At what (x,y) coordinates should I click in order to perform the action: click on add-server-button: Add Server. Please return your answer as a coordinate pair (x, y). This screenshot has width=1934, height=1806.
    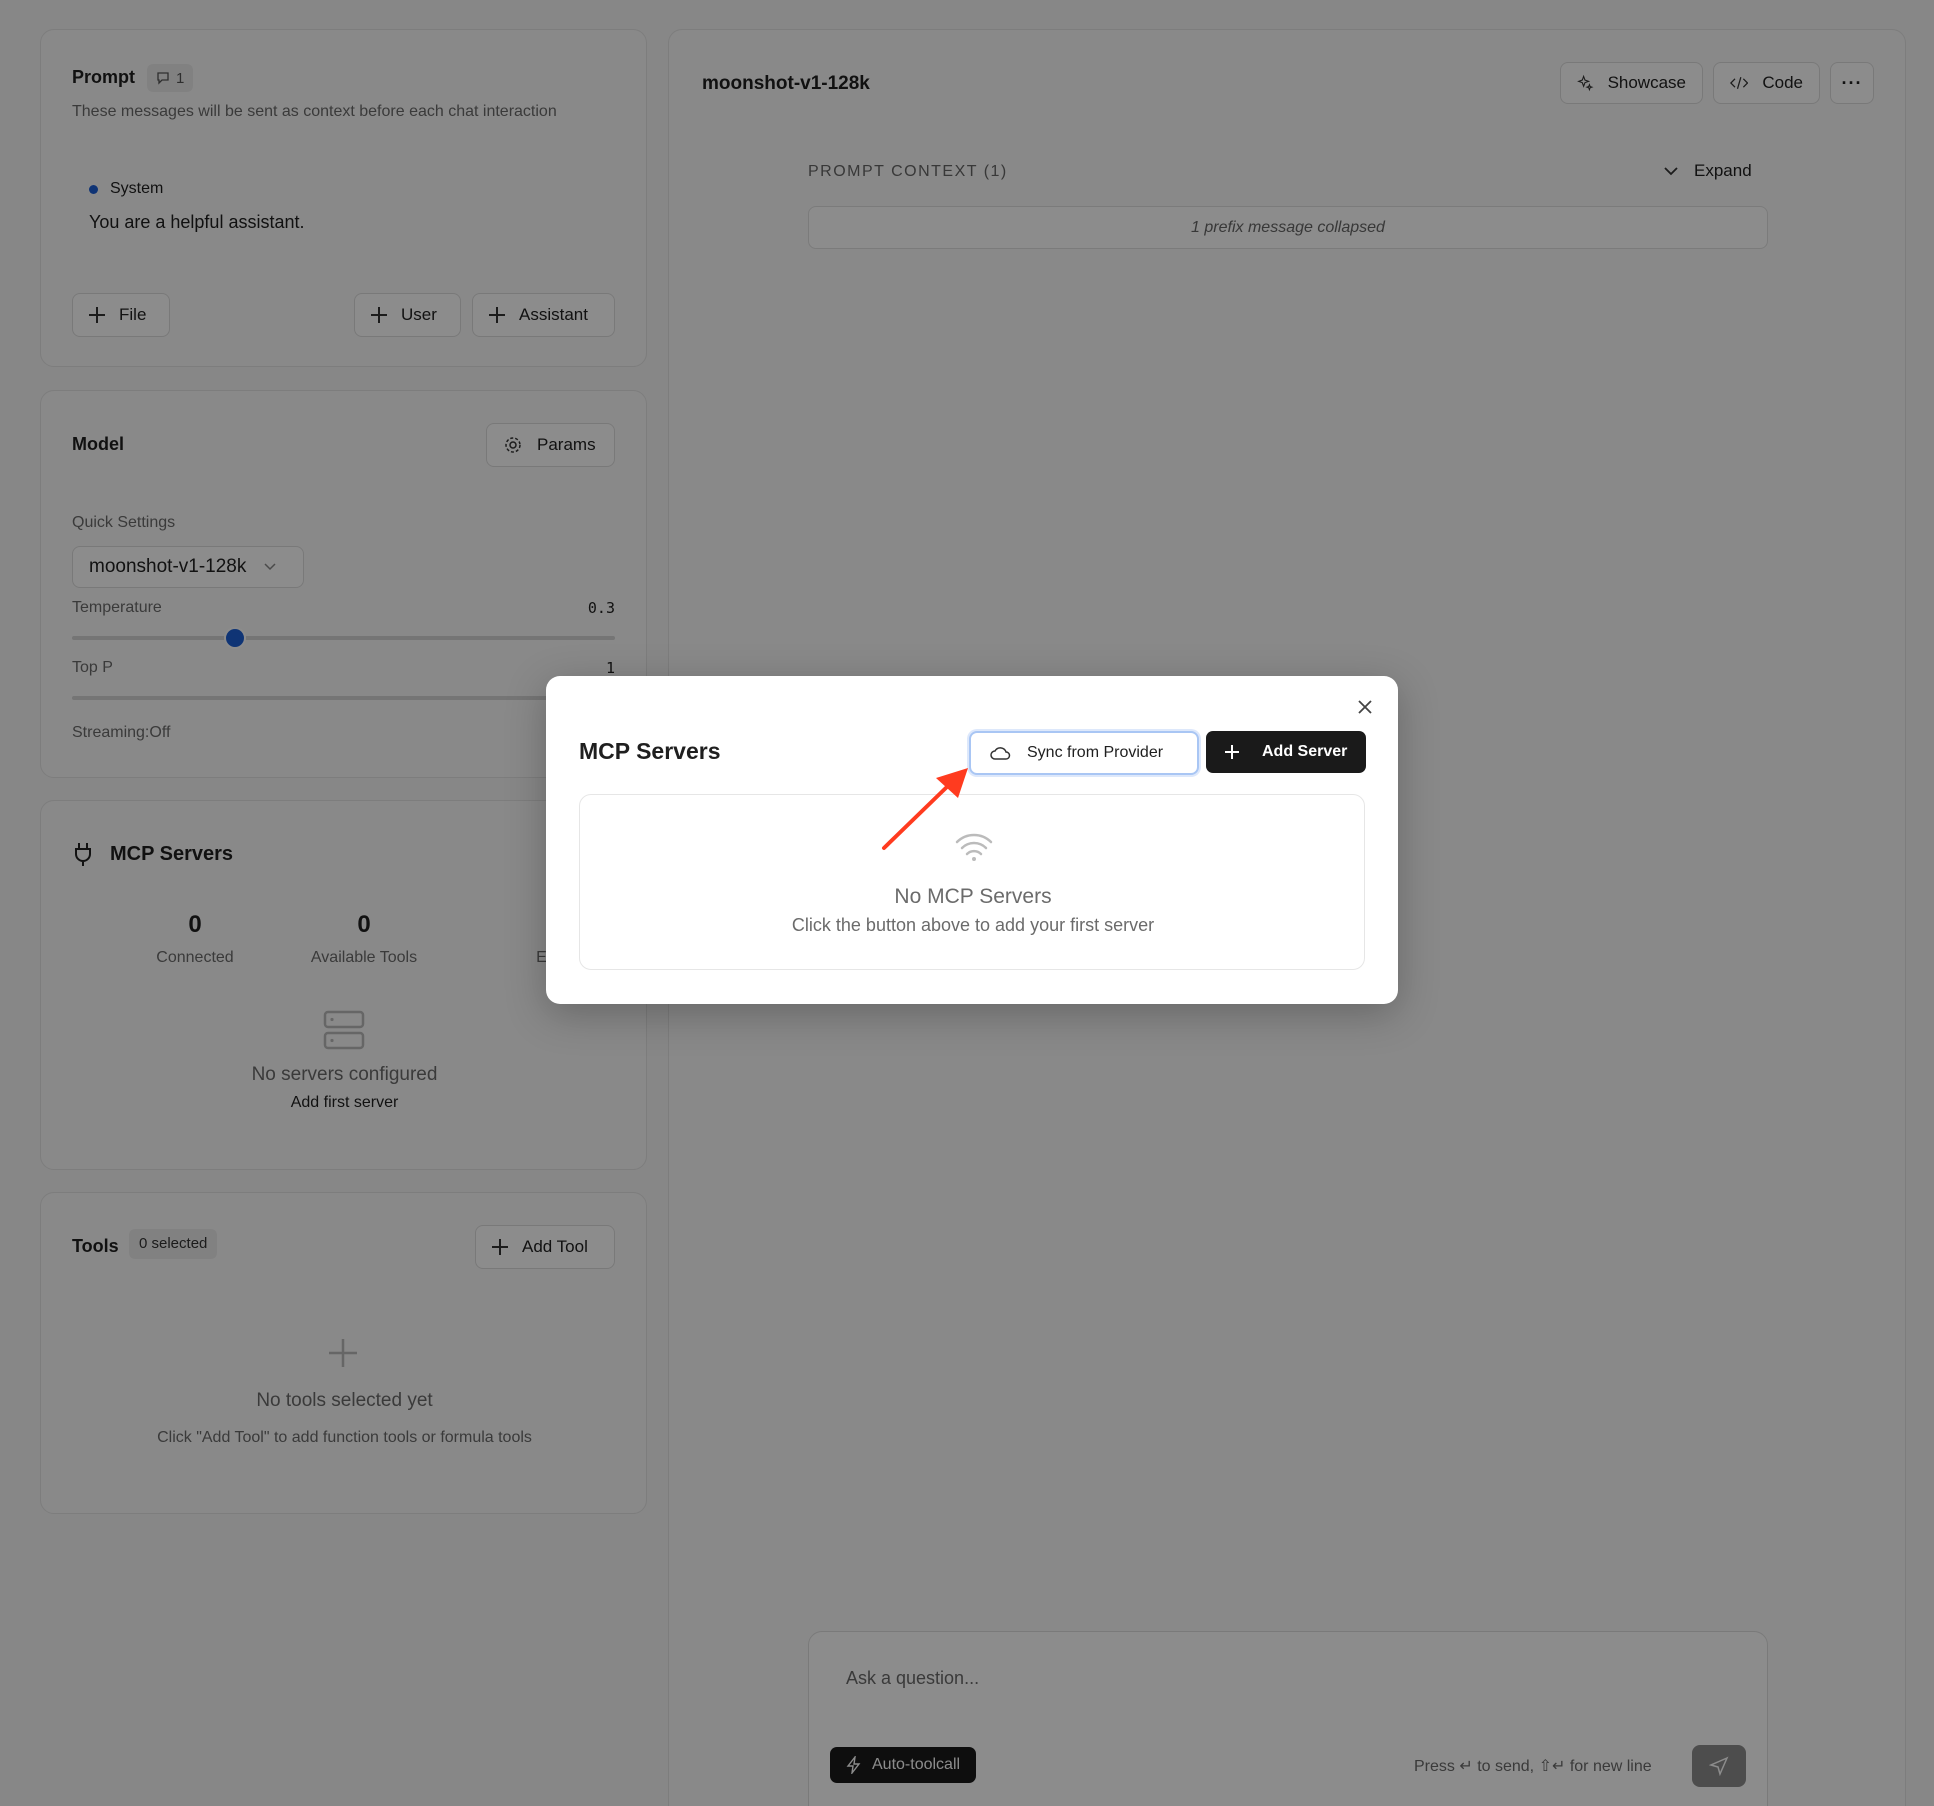
    Looking at the image, I should click on (1286, 752).